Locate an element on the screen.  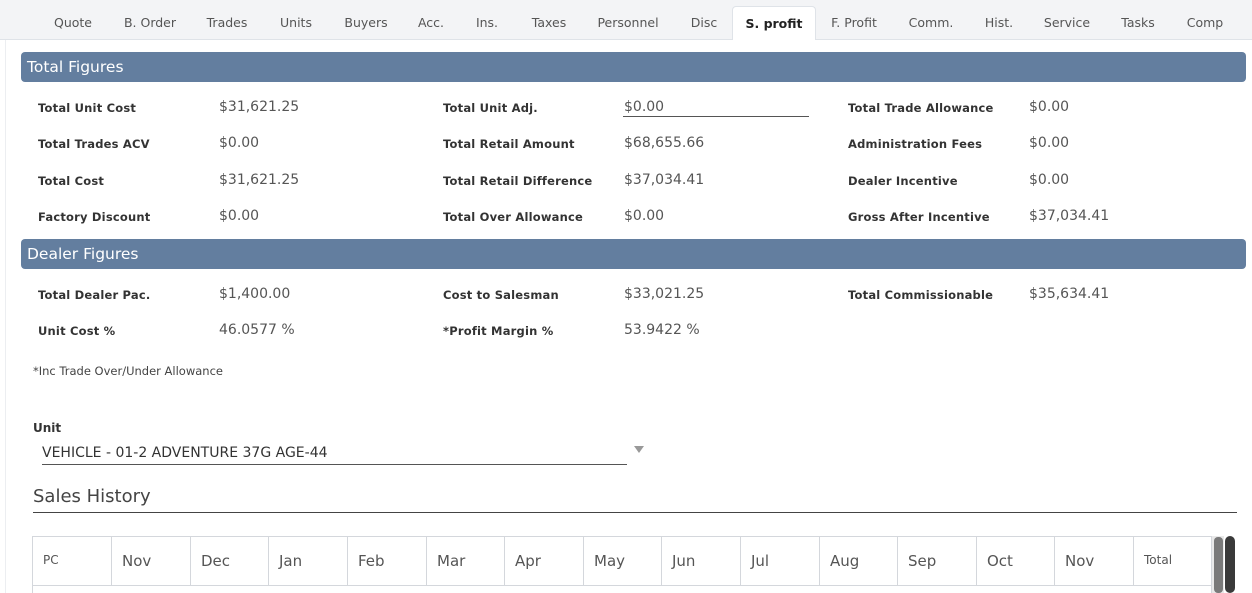
total-dealer-pac-value: $1,400.00 is located at coordinates (255, 294).